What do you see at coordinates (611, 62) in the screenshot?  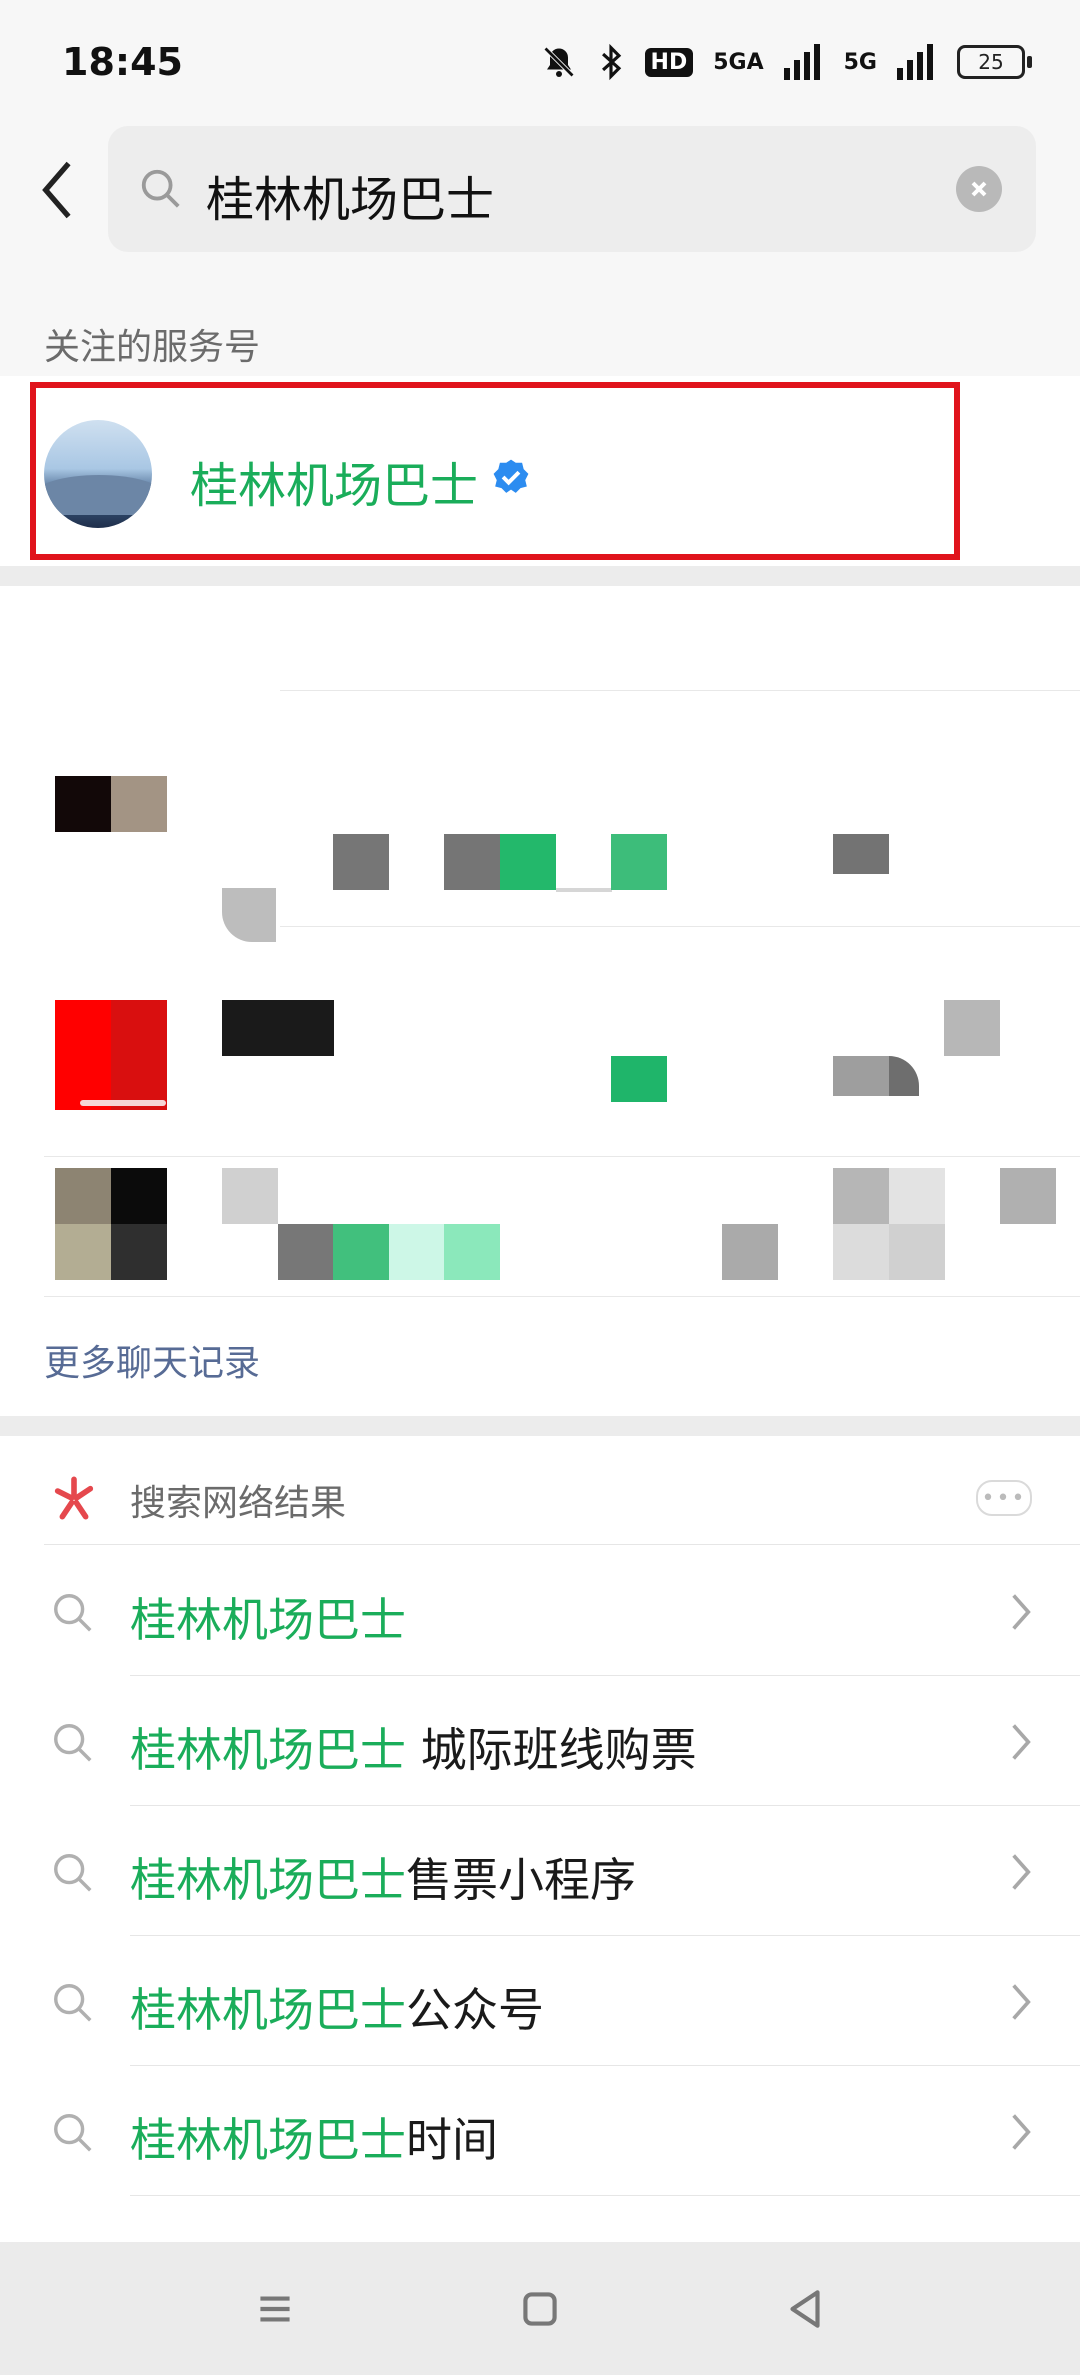 I see `bluetooth-icon` at bounding box center [611, 62].